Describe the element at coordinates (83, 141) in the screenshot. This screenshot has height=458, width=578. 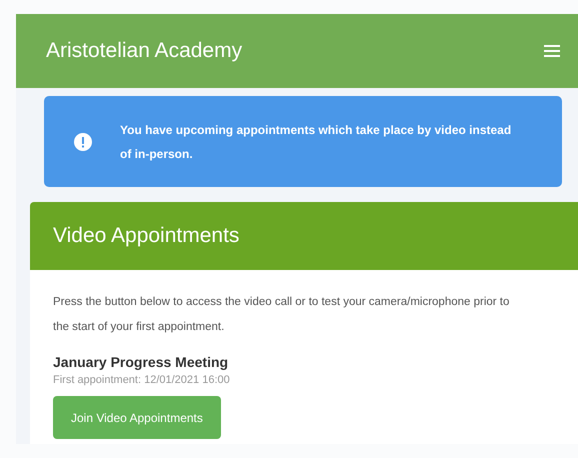
I see `info-icon` at that location.